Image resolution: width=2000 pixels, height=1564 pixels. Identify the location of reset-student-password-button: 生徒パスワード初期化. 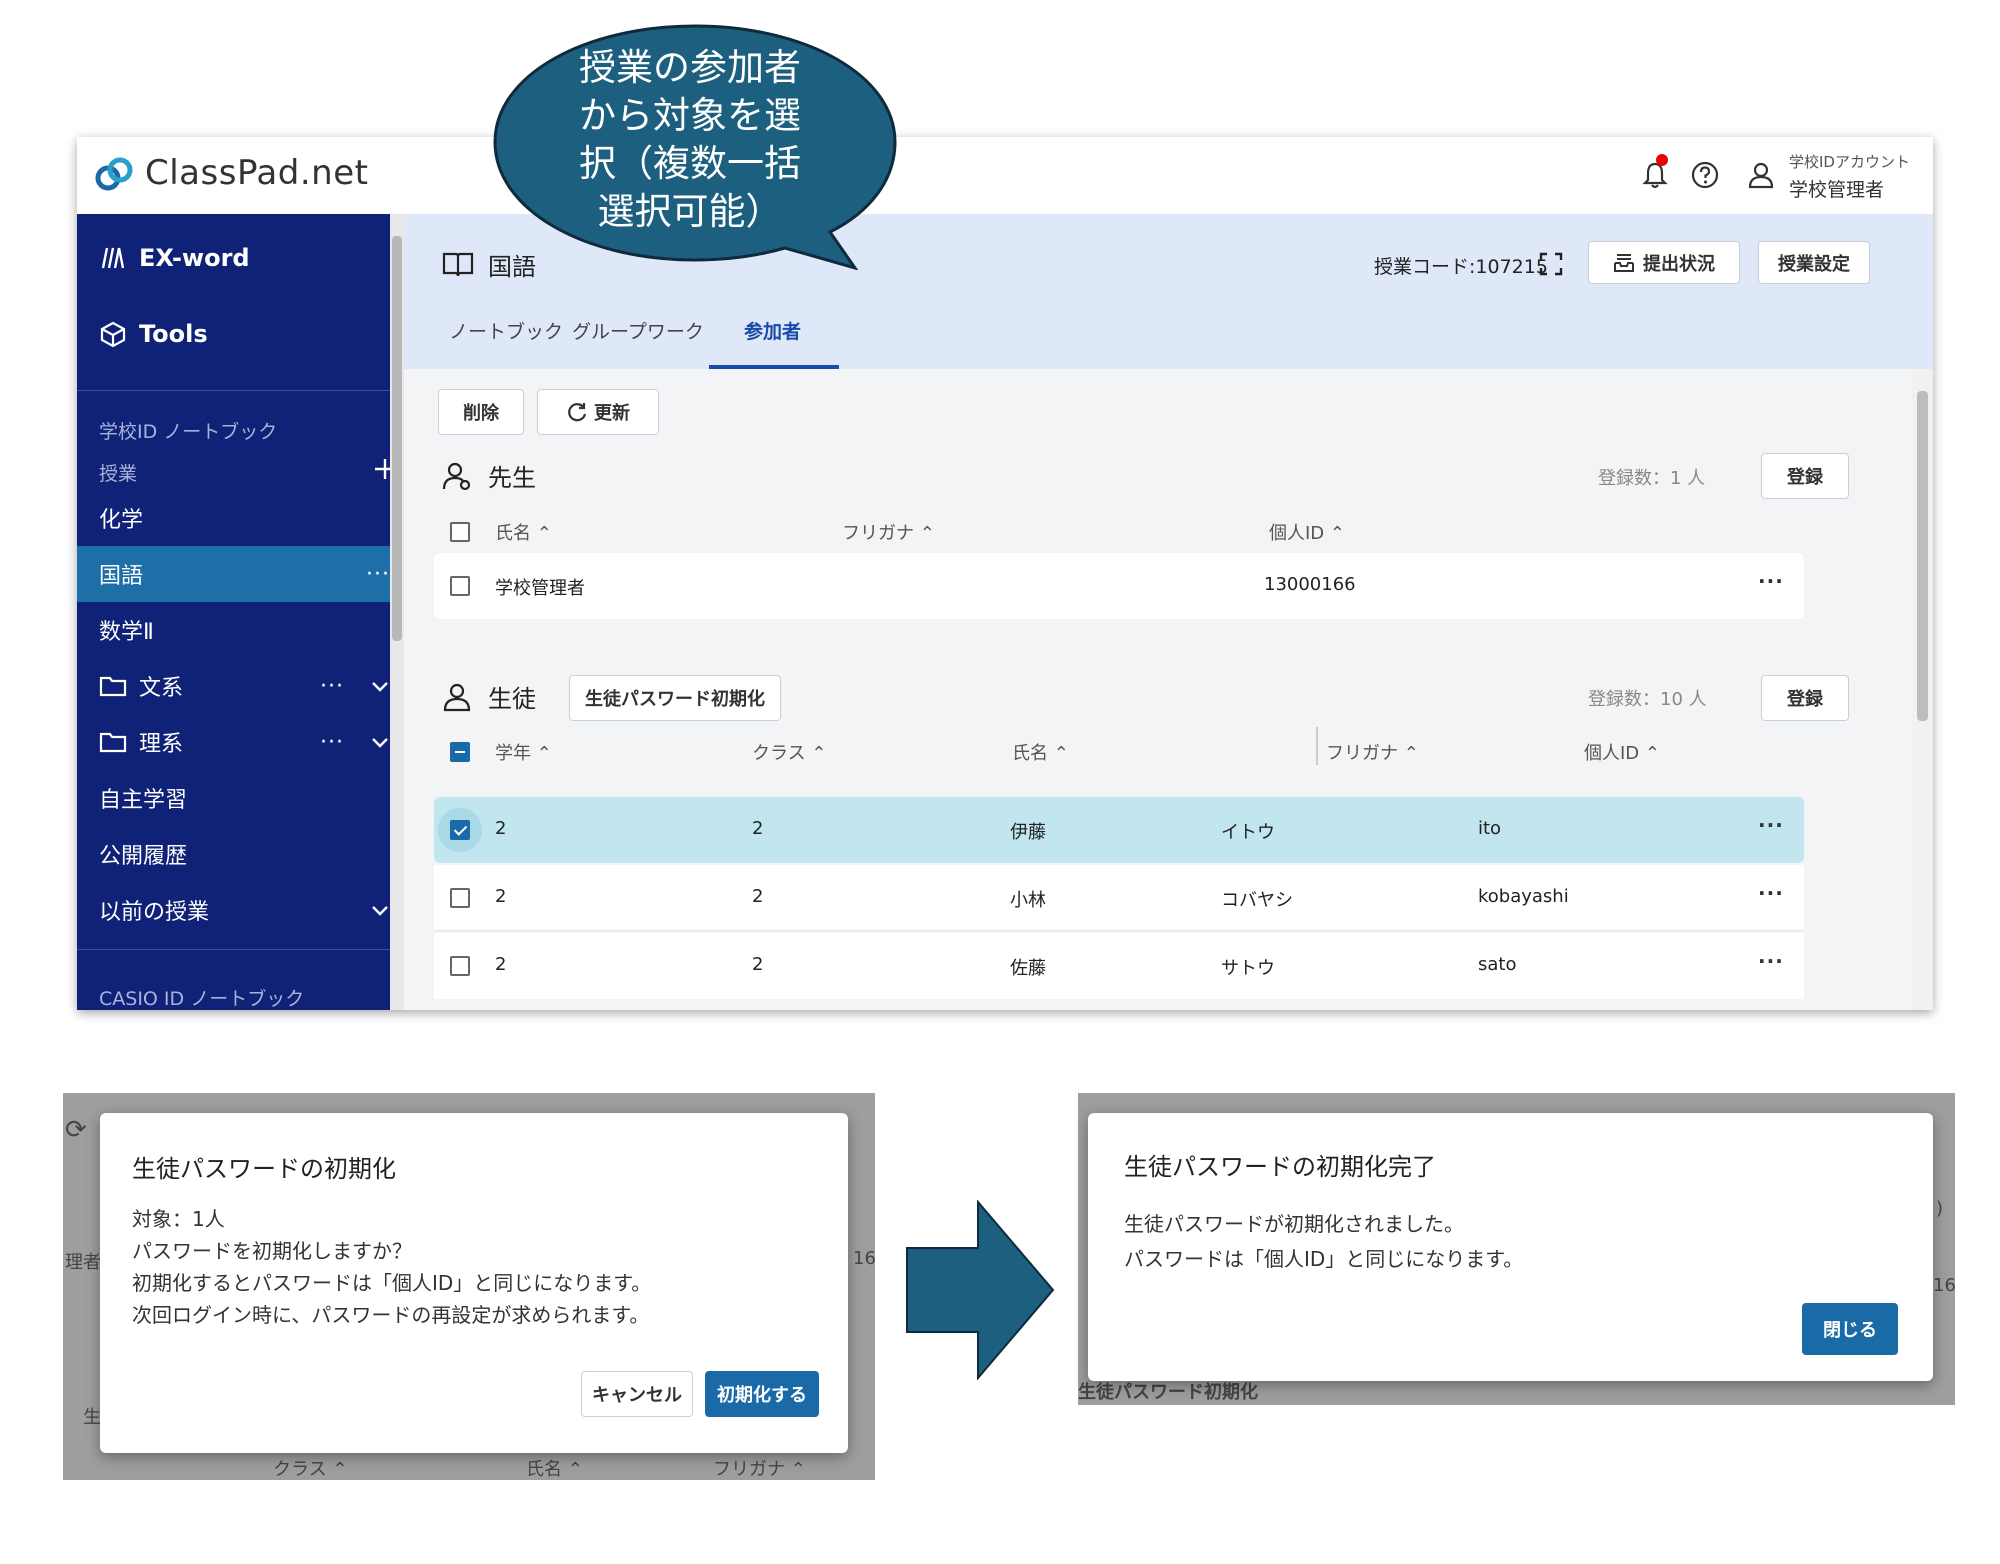
(675, 698).